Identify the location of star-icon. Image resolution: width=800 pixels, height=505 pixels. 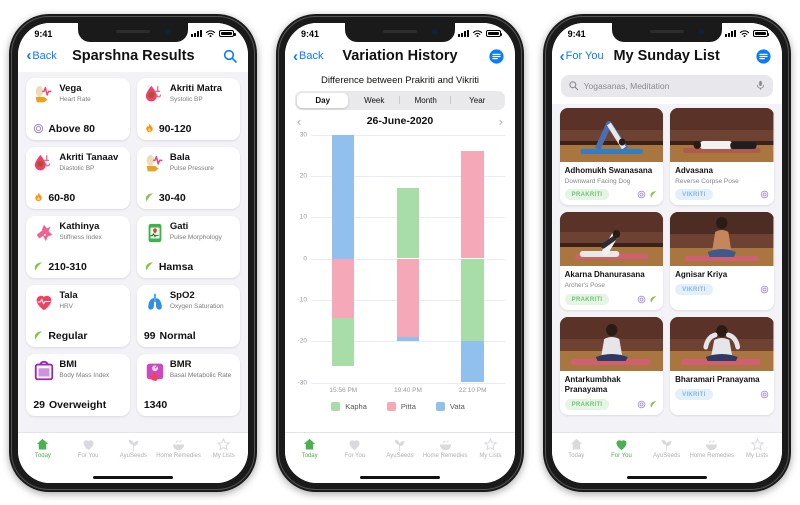
(490, 444).